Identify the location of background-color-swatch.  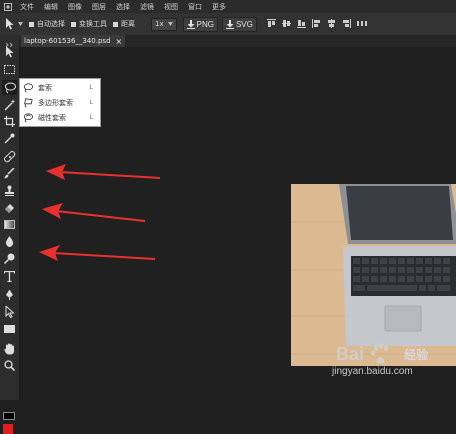
(8, 429).